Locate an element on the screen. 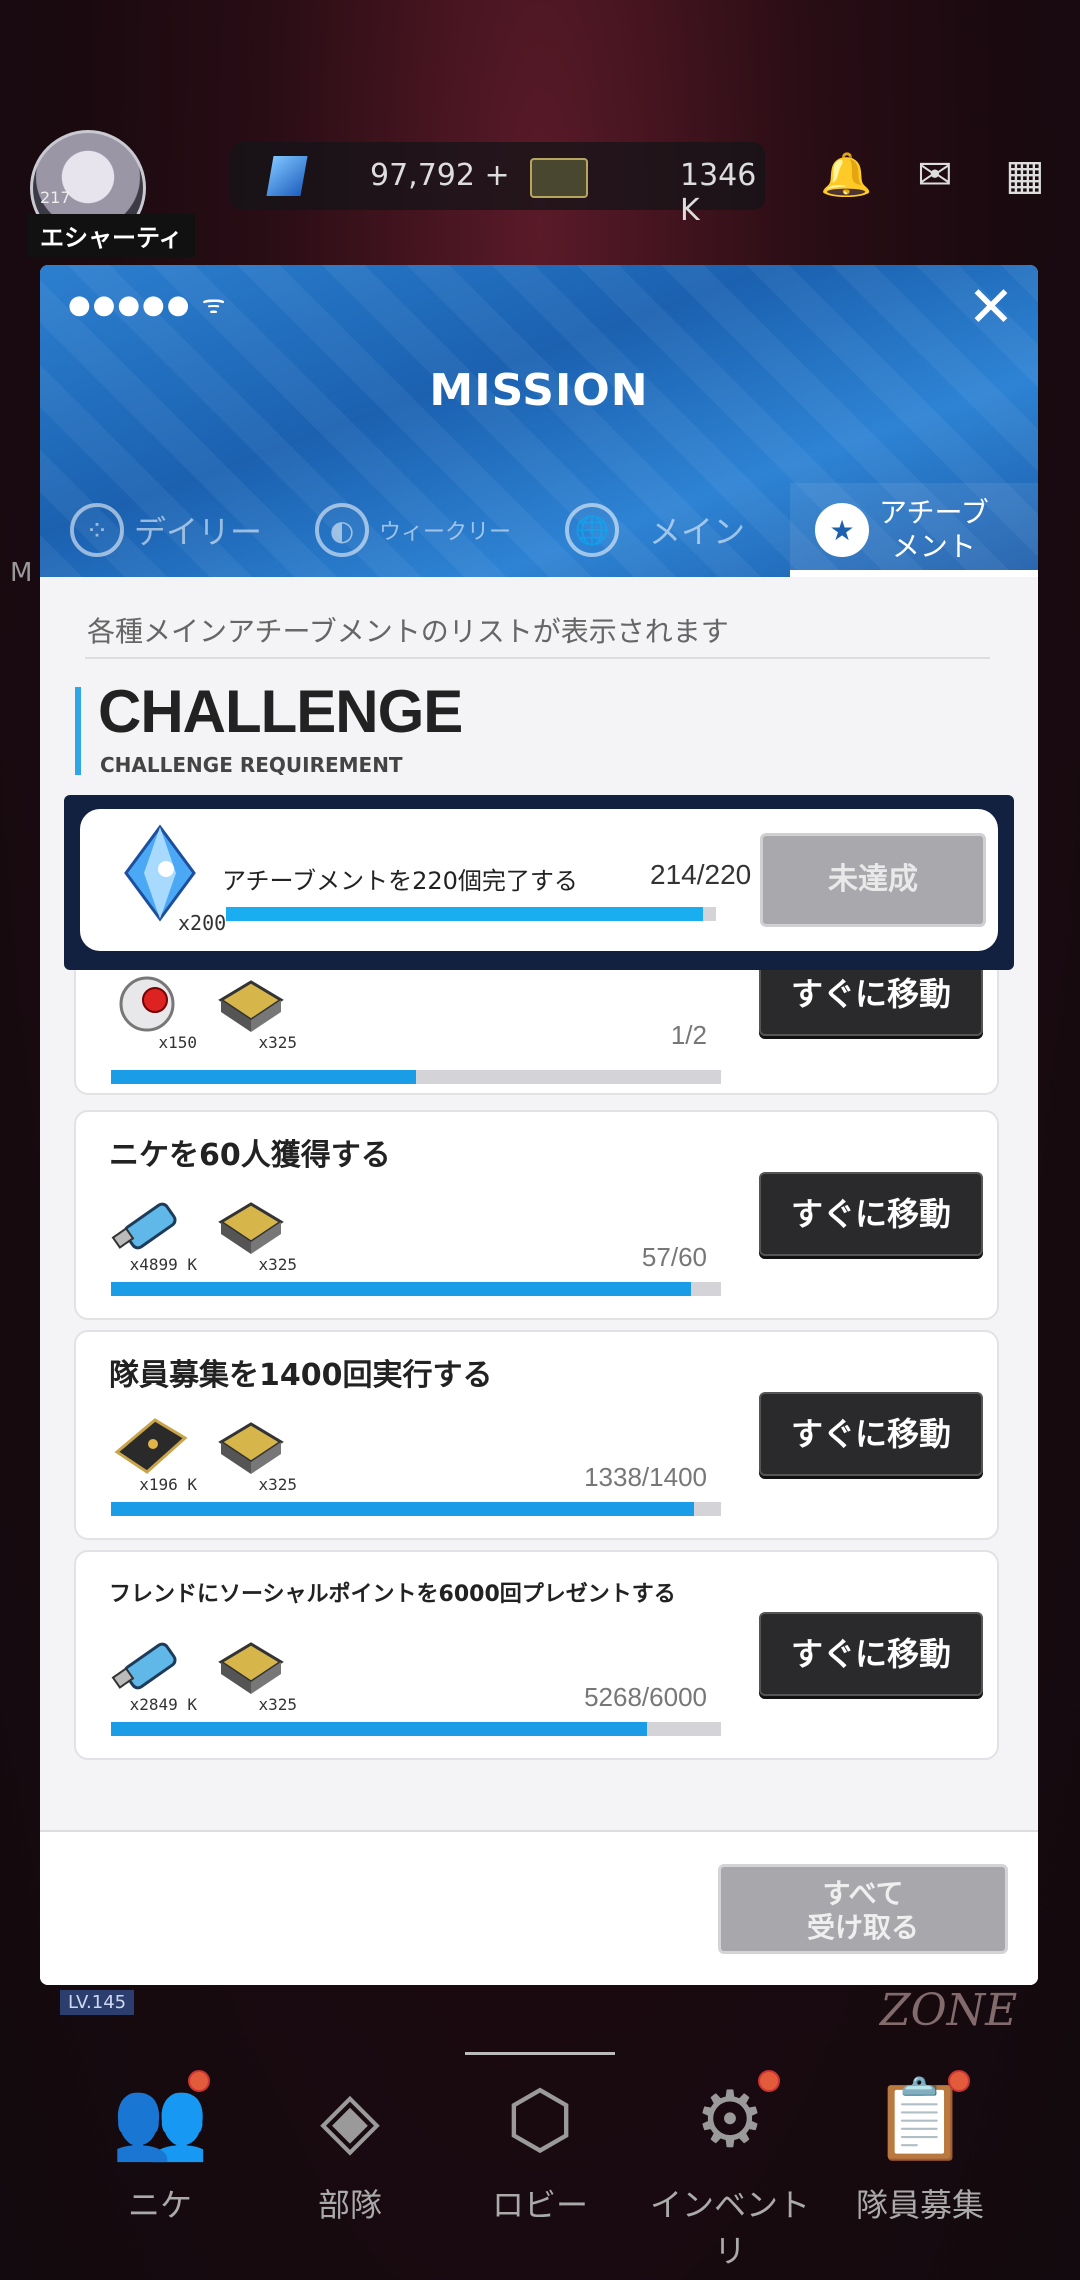  mission-tabs: ⁘ デイリー ◐ ウィークリー 🌐 メイン ★ アチーブ メント is located at coordinates (539, 530).